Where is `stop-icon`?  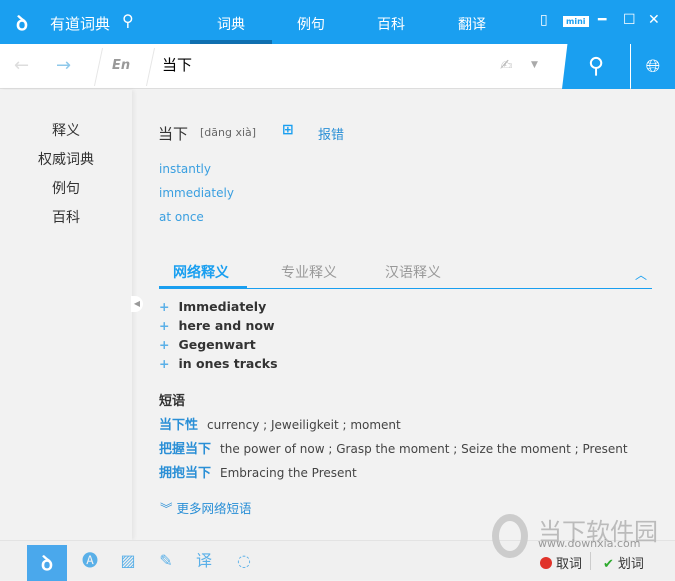 stop-icon is located at coordinates (546, 563).